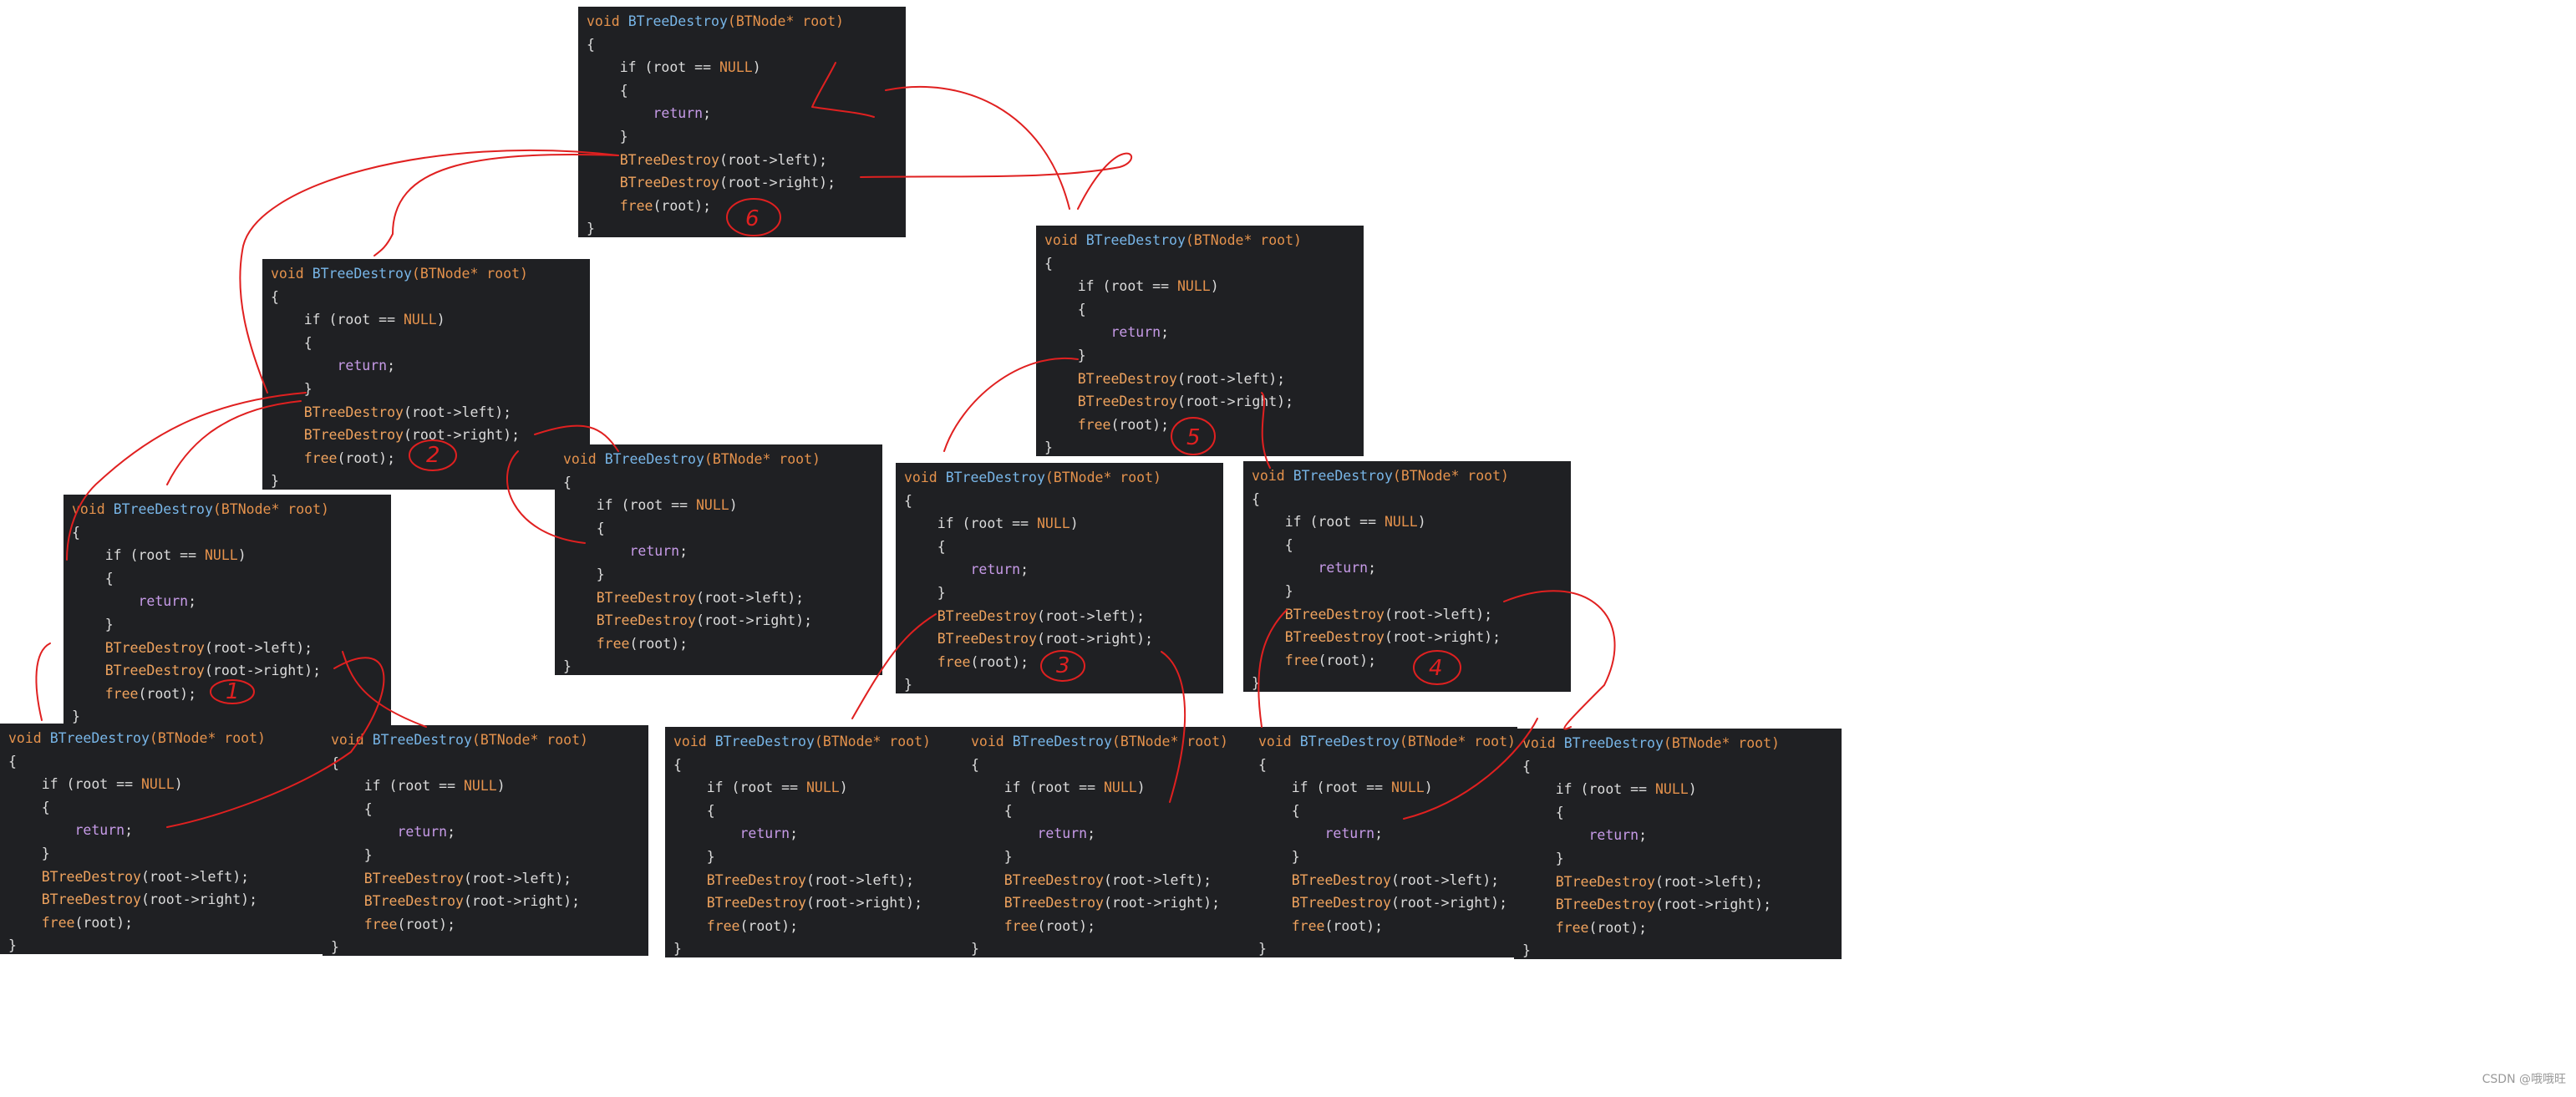 The image size is (2576, 1097). I want to click on call-left-line: BTreeDestroy(root->left);, so click(718, 598).